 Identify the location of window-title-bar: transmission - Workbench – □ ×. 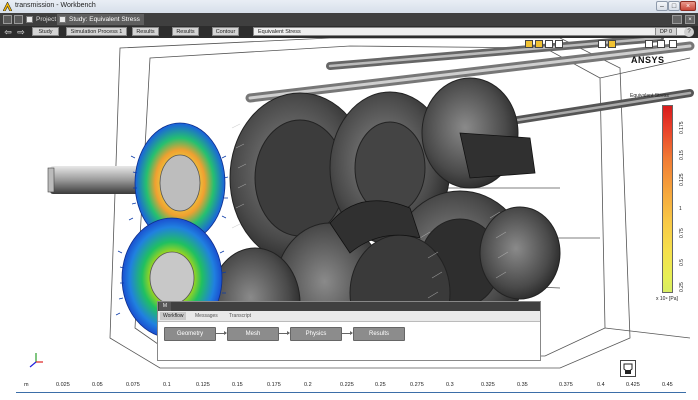
(349, 7).